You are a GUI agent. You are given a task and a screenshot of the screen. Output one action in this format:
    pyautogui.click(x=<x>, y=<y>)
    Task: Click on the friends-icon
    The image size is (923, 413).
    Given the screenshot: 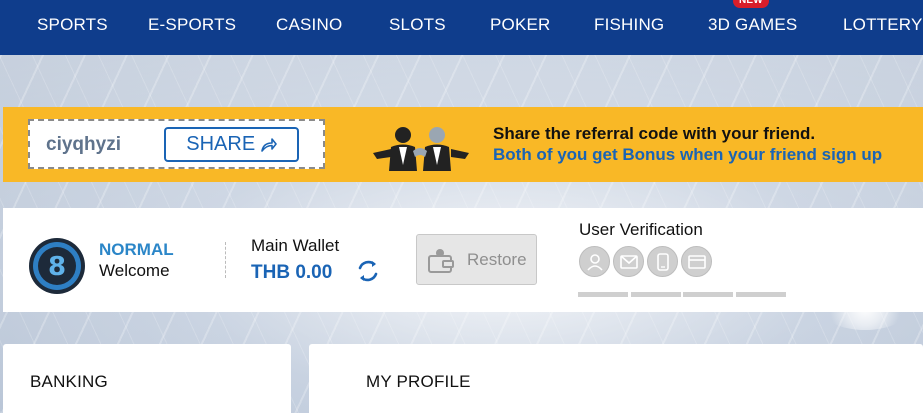 What is the action you would take?
    pyautogui.click(x=421, y=149)
    